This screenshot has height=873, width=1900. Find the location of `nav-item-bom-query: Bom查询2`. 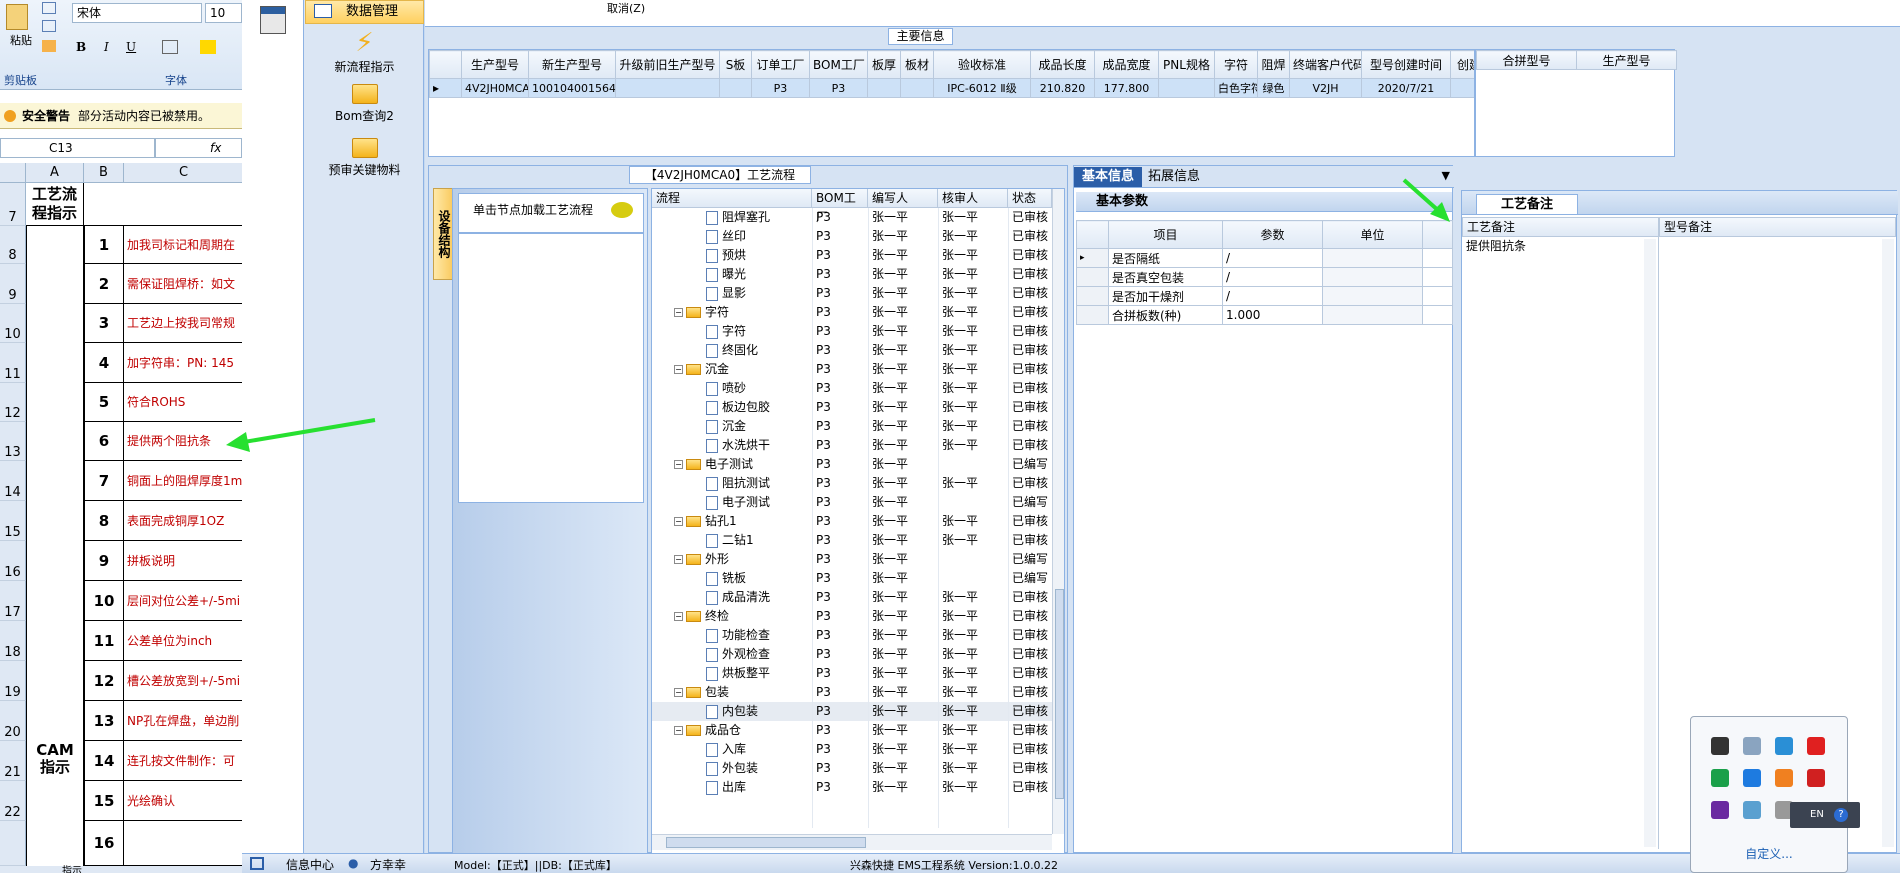

nav-item-bom-query: Bom查询2 is located at coordinates (364, 104).